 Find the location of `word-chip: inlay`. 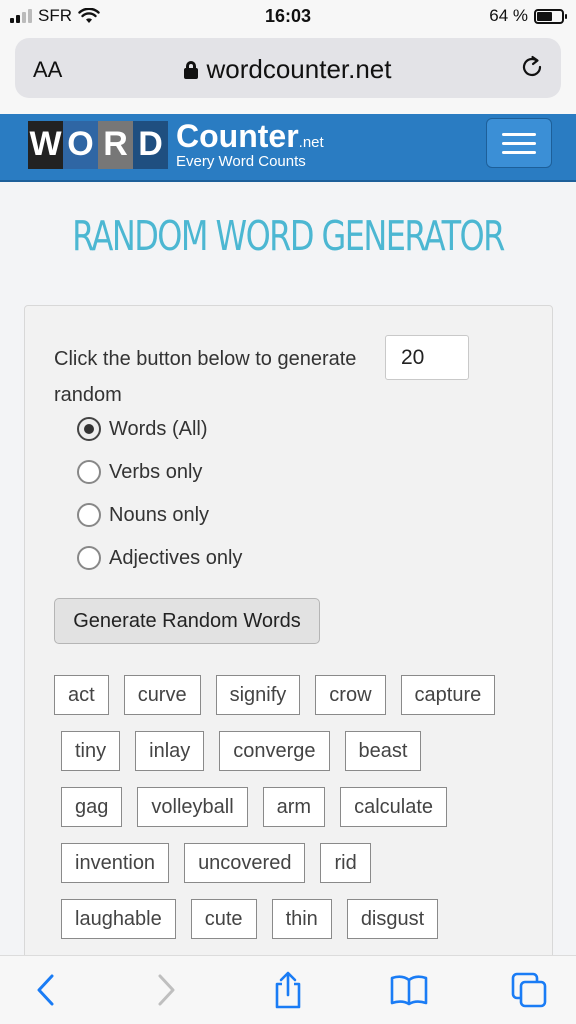

word-chip: inlay is located at coordinates (170, 751).